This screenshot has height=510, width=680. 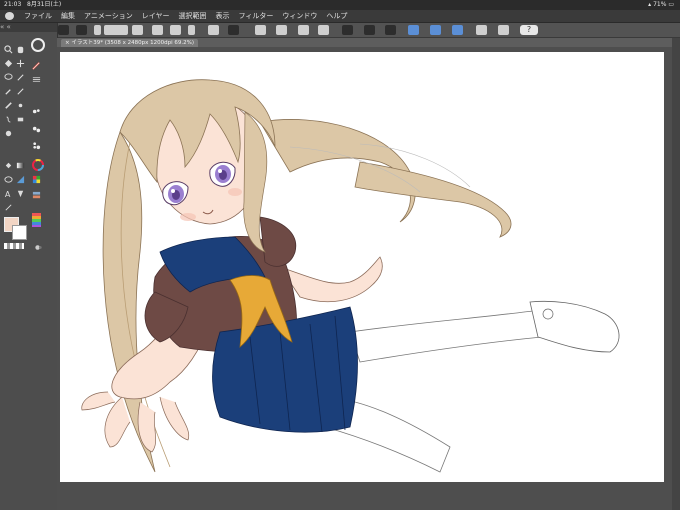 What do you see at coordinates (29, 266) in the screenshot?
I see `tool-panel: « « A` at bounding box center [29, 266].